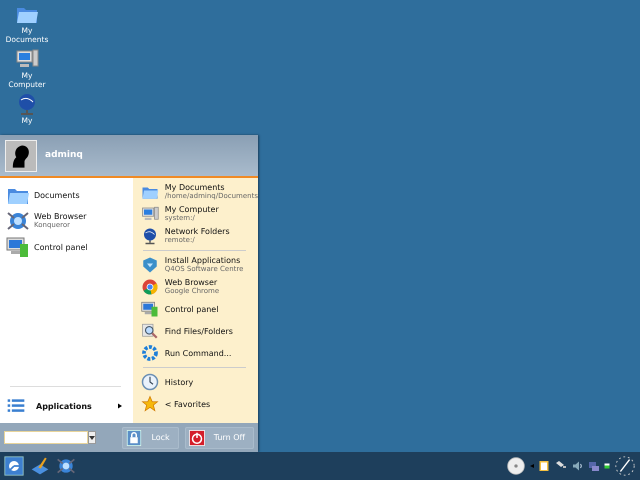 This screenshot has height=480, width=640. Describe the element at coordinates (149, 404) in the screenshot. I see `star-icon` at that location.